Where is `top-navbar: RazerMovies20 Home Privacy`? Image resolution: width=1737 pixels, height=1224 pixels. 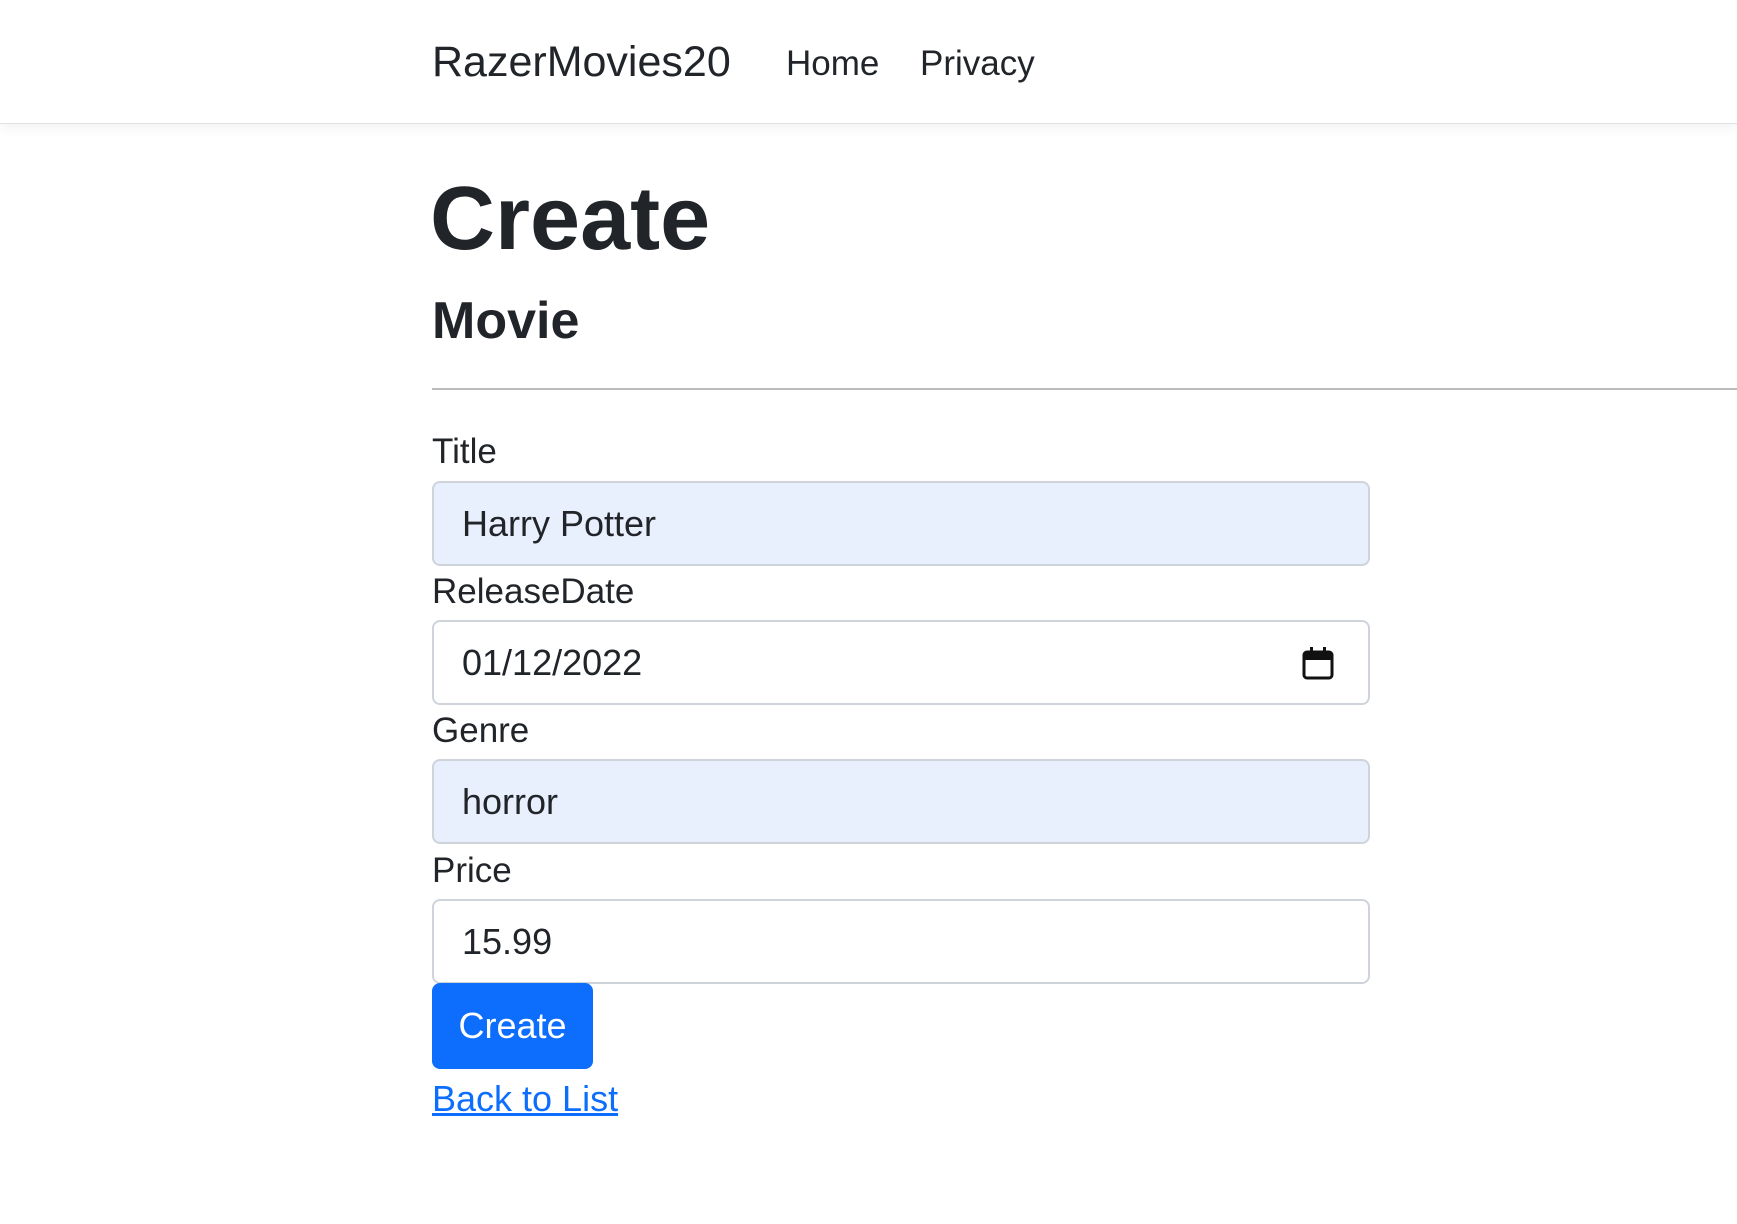 top-navbar: RazerMovies20 Home Privacy is located at coordinates (868, 62).